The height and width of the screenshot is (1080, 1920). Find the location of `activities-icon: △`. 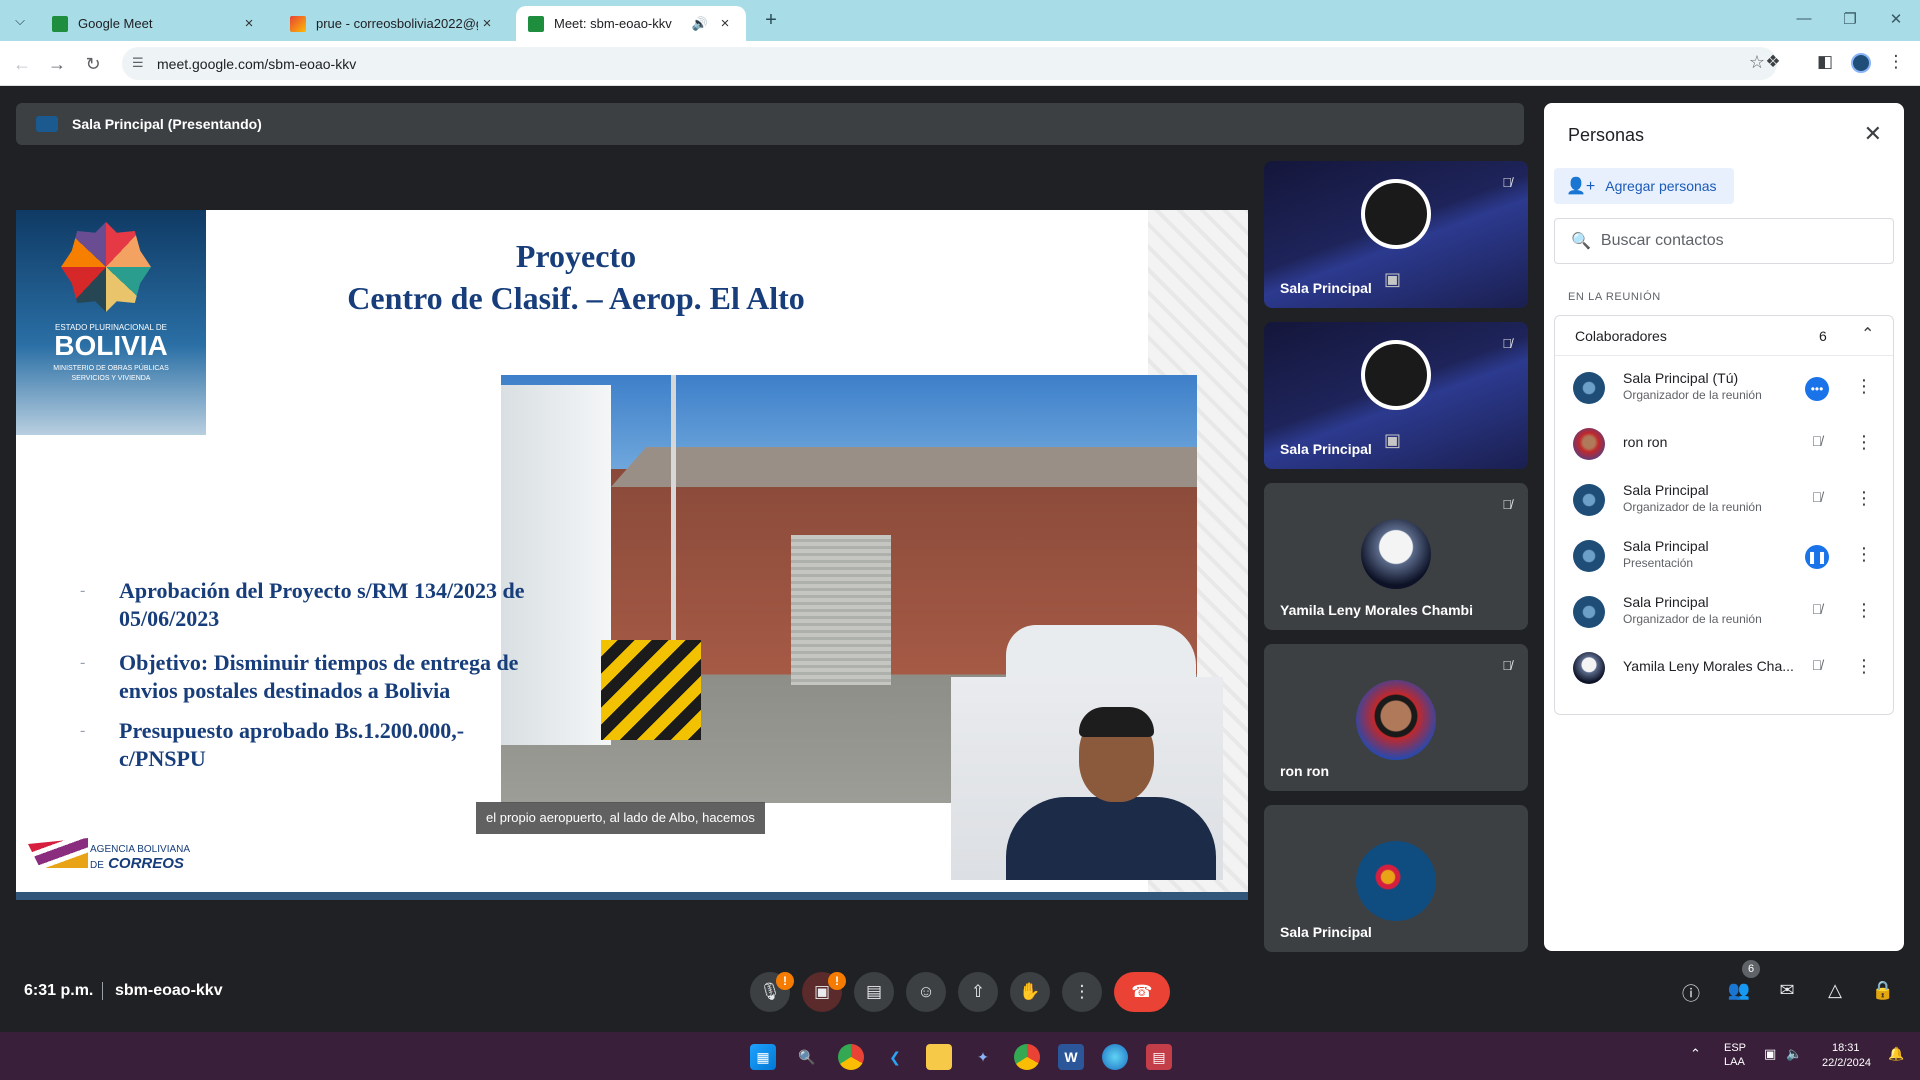

activities-icon: △ is located at coordinates (1835, 993).